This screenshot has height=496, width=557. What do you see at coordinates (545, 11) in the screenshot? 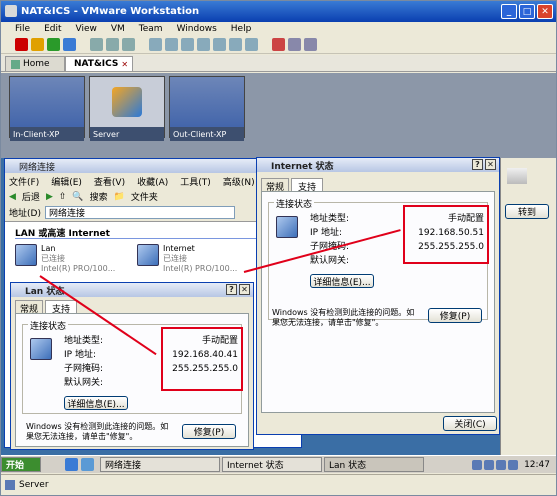
I see `close-button: ✕` at bounding box center [545, 11].